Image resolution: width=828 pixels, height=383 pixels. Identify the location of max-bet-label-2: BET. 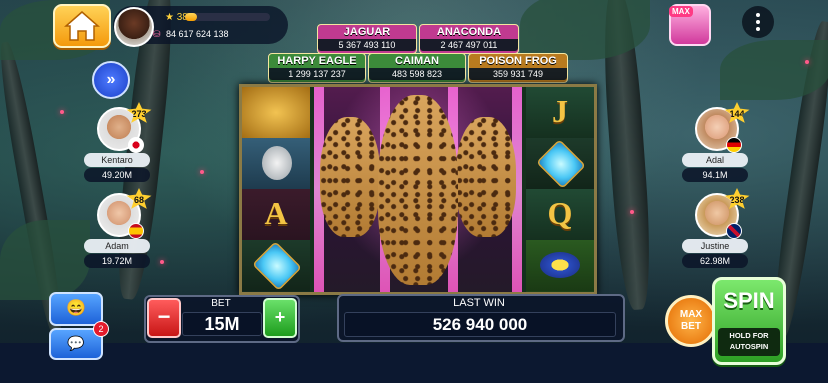
(691, 326).